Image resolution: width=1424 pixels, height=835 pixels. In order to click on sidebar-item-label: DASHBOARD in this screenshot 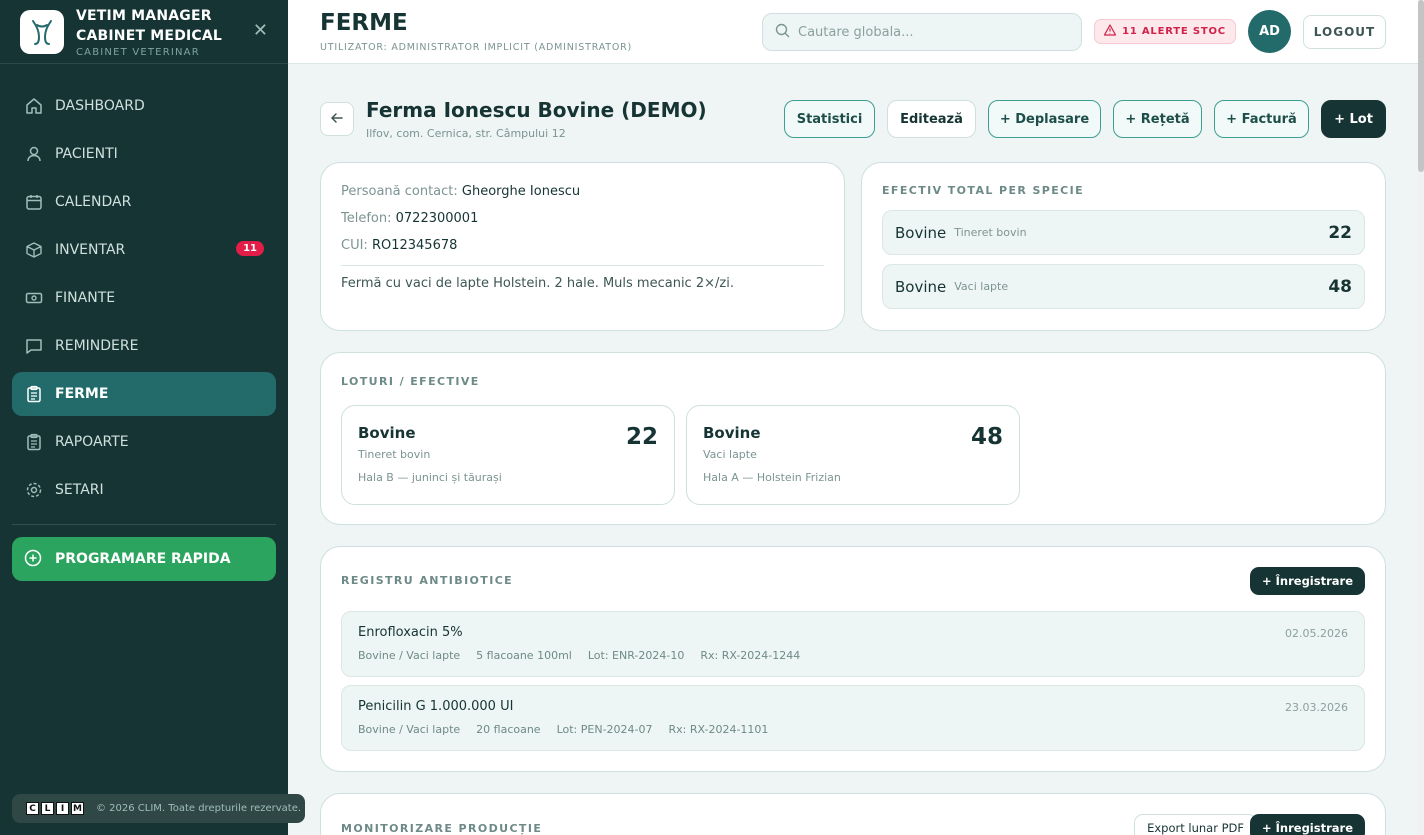, I will do `click(100, 106)`.